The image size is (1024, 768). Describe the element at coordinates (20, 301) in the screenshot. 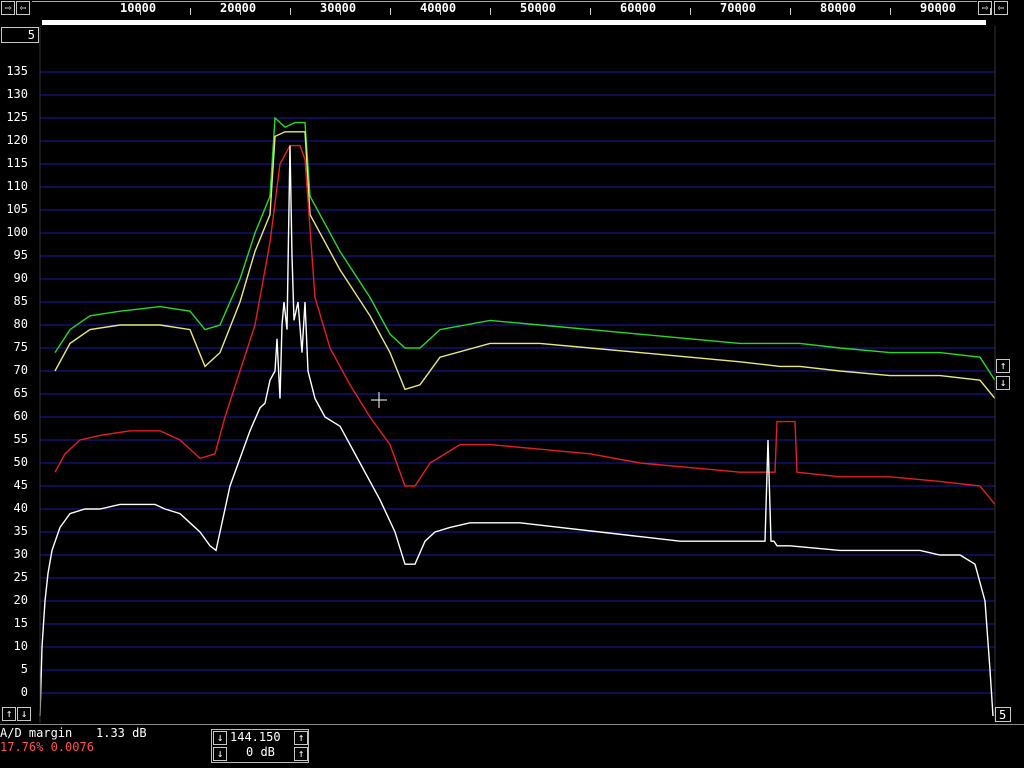

I see `y-tick-label: 85` at that location.